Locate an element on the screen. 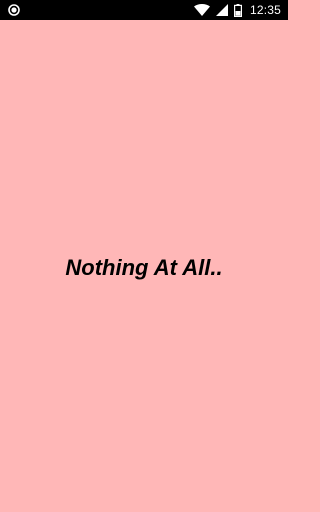 The width and height of the screenshot is (320, 512). wifi-icon is located at coordinates (201, 10).